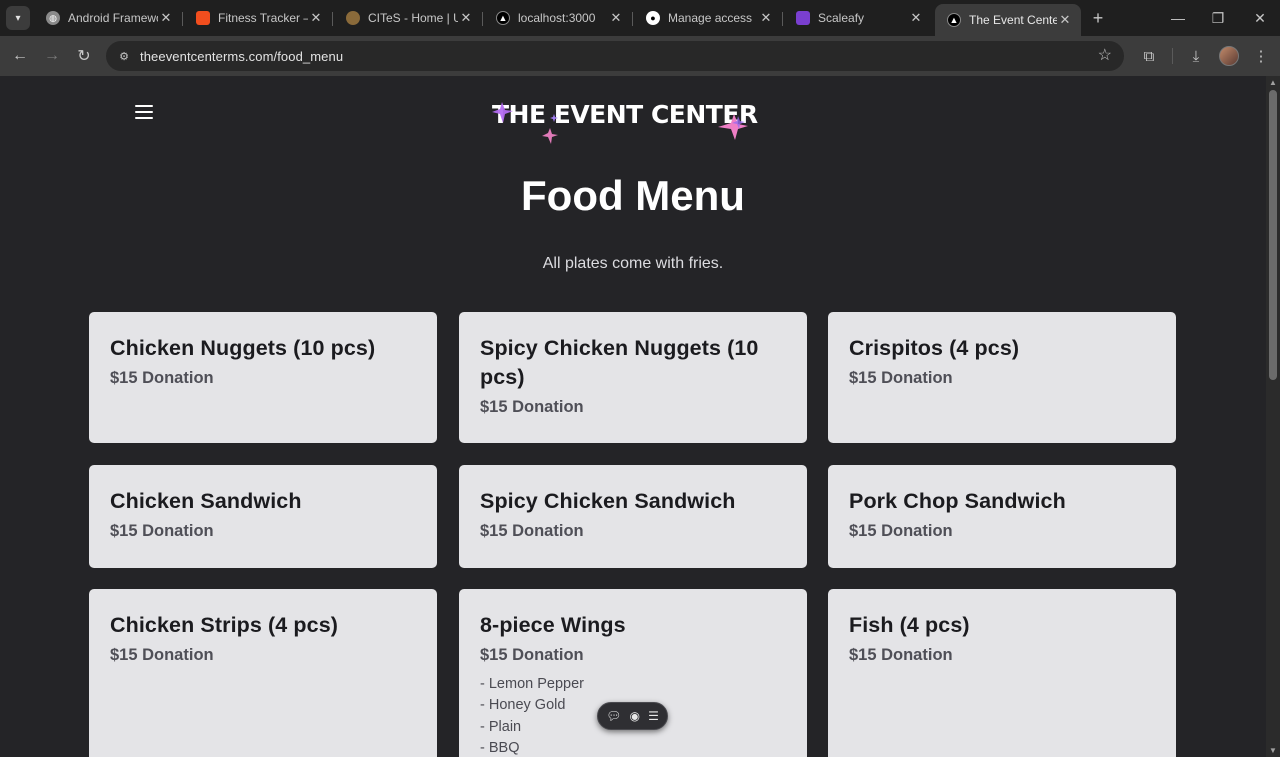  What do you see at coordinates (243, 348) in the screenshot?
I see `menu-item-name: Chicken Nuggets (10 pcs)` at bounding box center [243, 348].